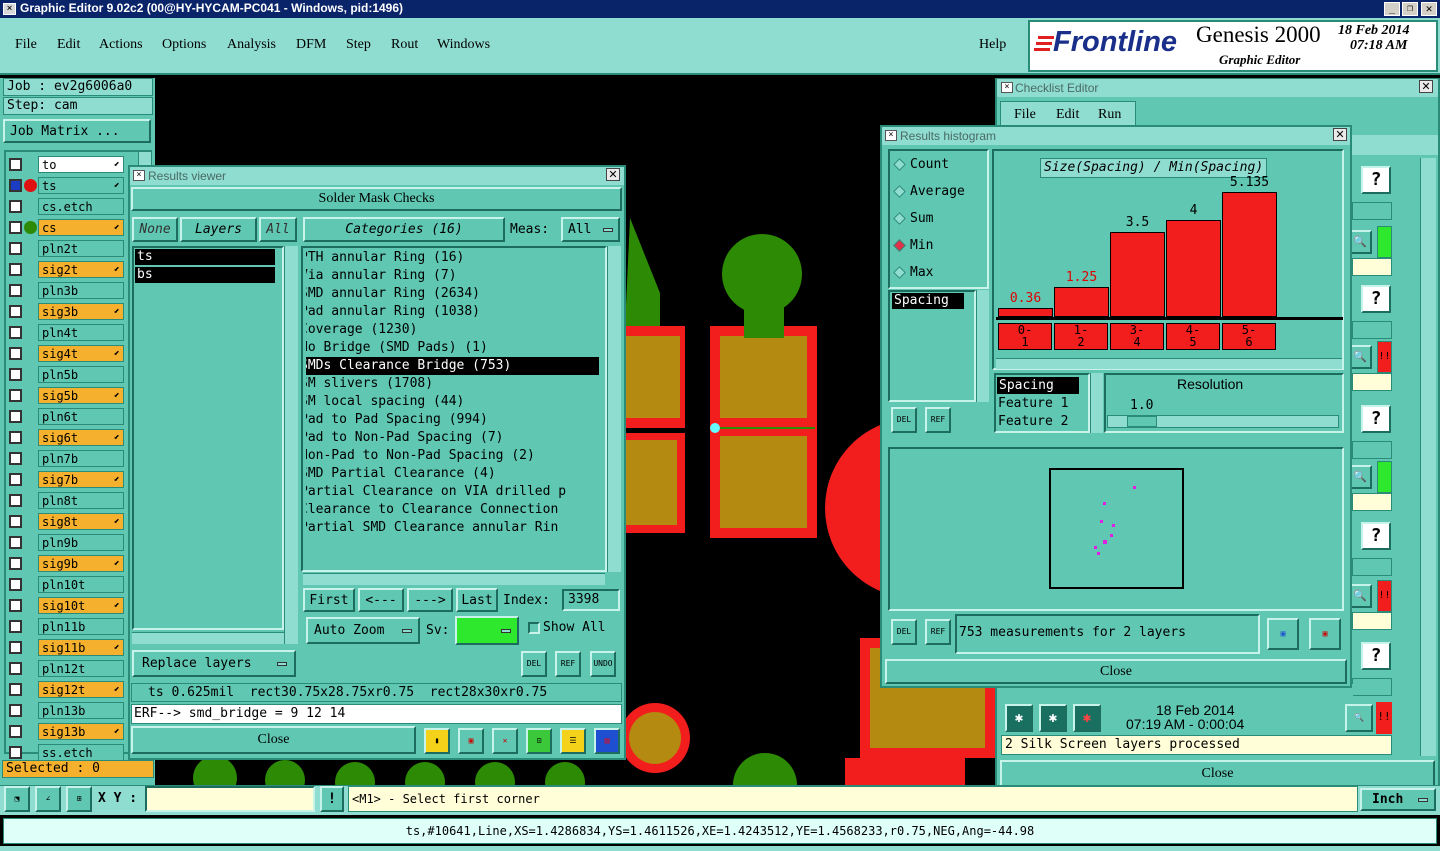  Describe the element at coordinates (1169, 363) in the screenshot. I see `chart-hscrollbar` at that location.